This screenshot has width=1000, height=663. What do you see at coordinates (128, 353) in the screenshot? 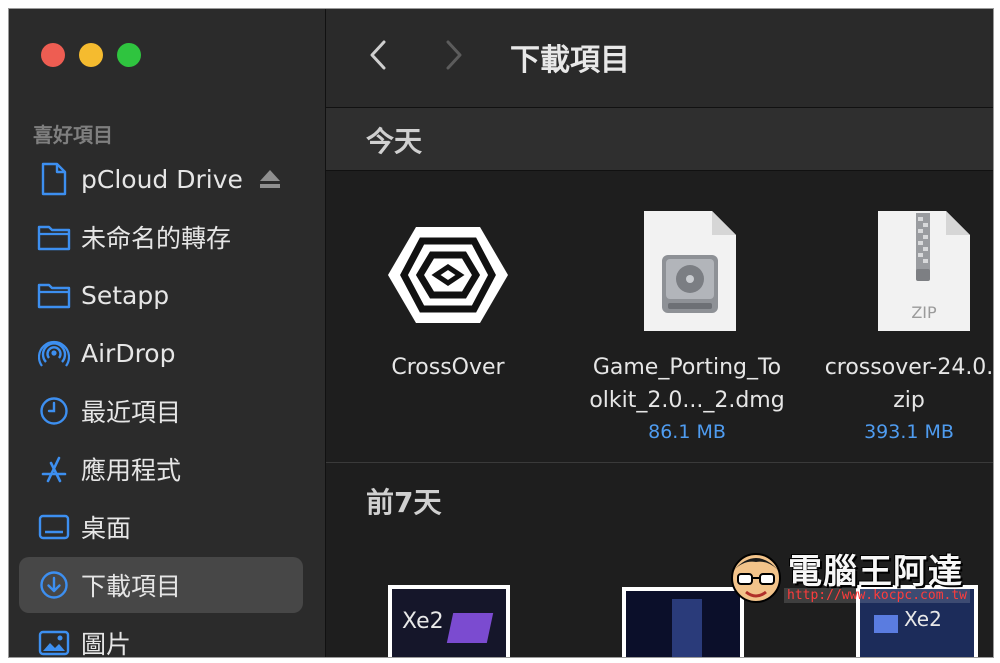
I see `sidebar-item-label: AirDrop` at bounding box center [128, 353].